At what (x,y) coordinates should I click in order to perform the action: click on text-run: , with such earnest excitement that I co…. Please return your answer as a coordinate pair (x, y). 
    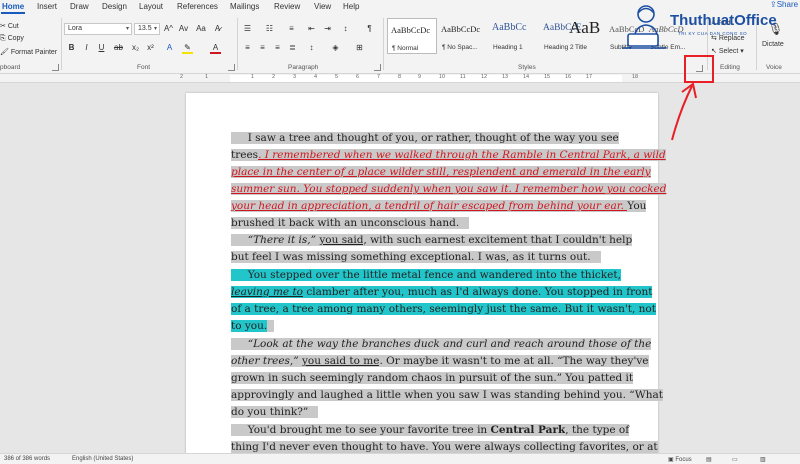
    Looking at the image, I should click on (498, 240).